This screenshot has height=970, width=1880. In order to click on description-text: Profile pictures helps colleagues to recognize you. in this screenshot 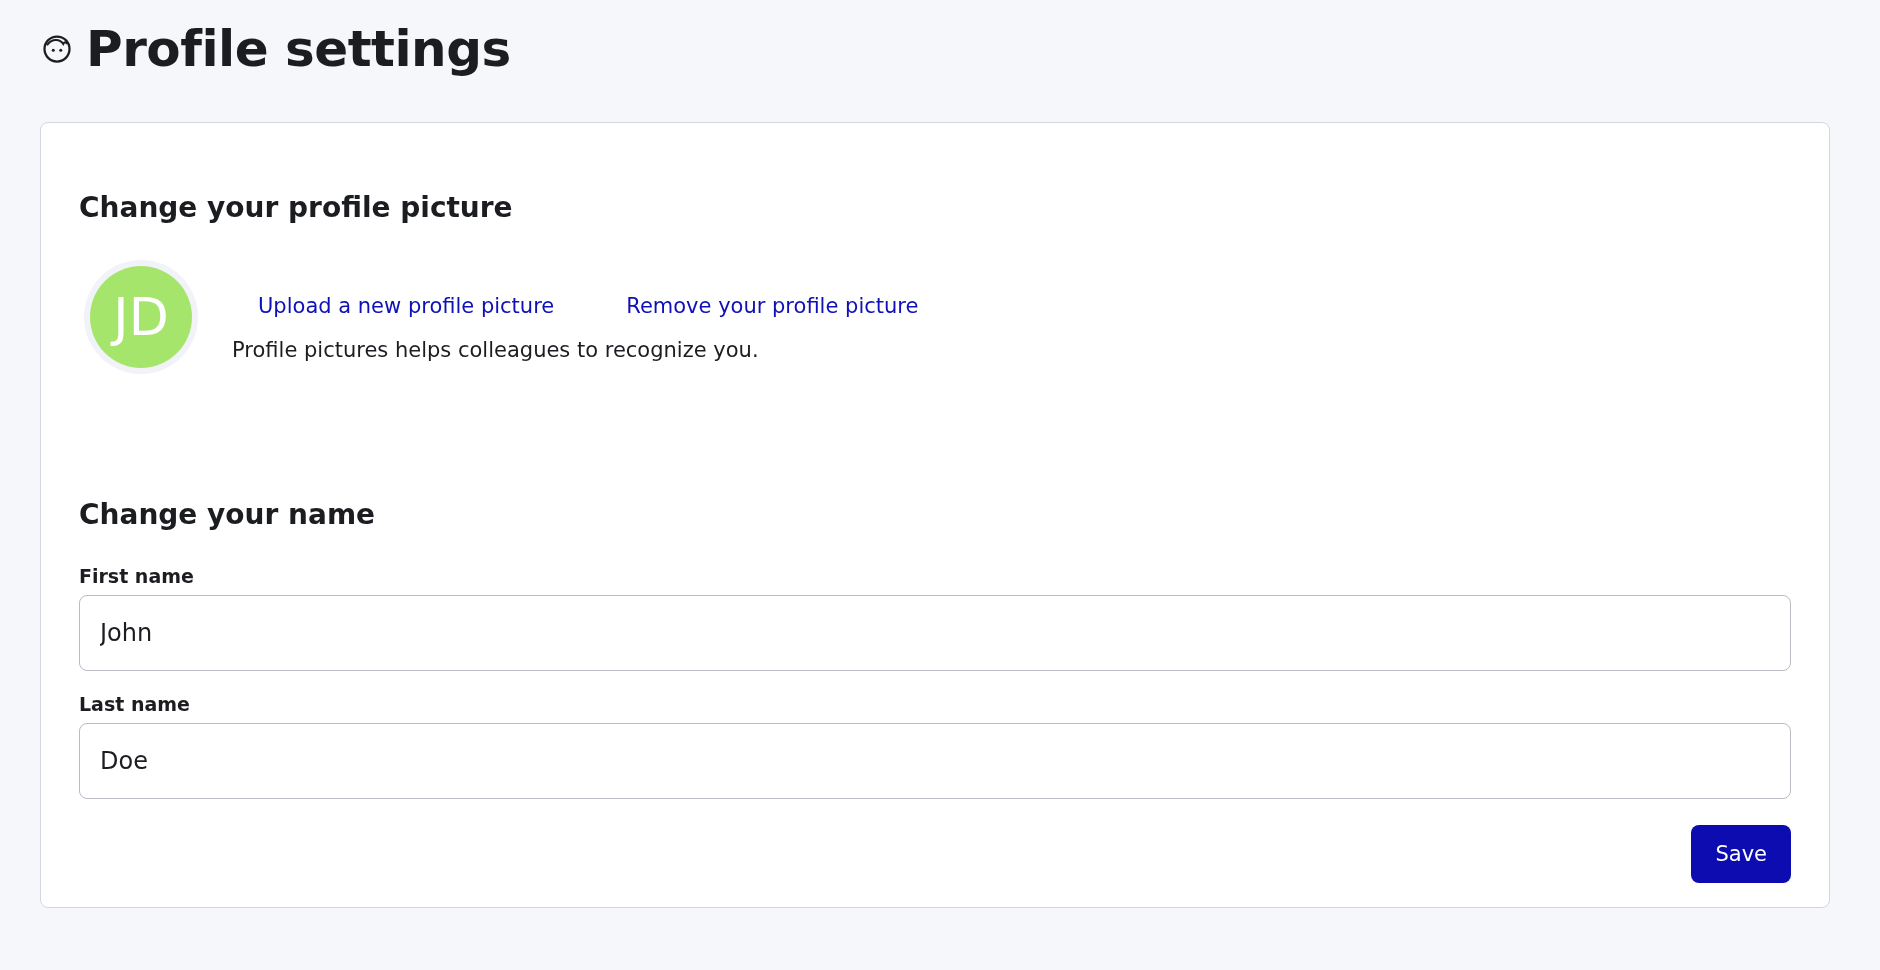, I will do `click(496, 350)`.